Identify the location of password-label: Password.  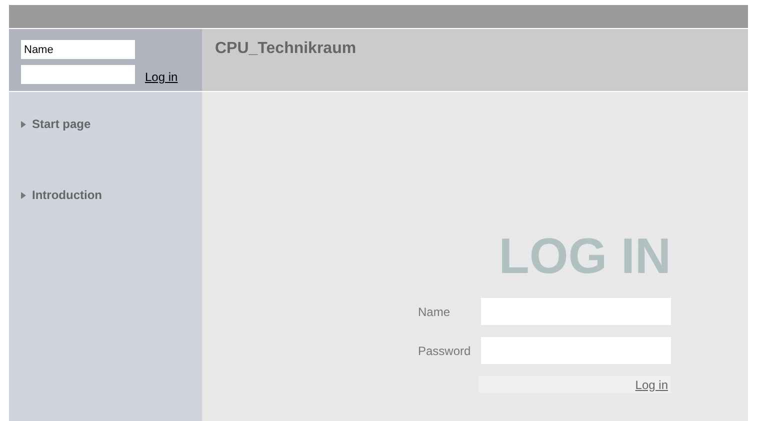
(445, 351).